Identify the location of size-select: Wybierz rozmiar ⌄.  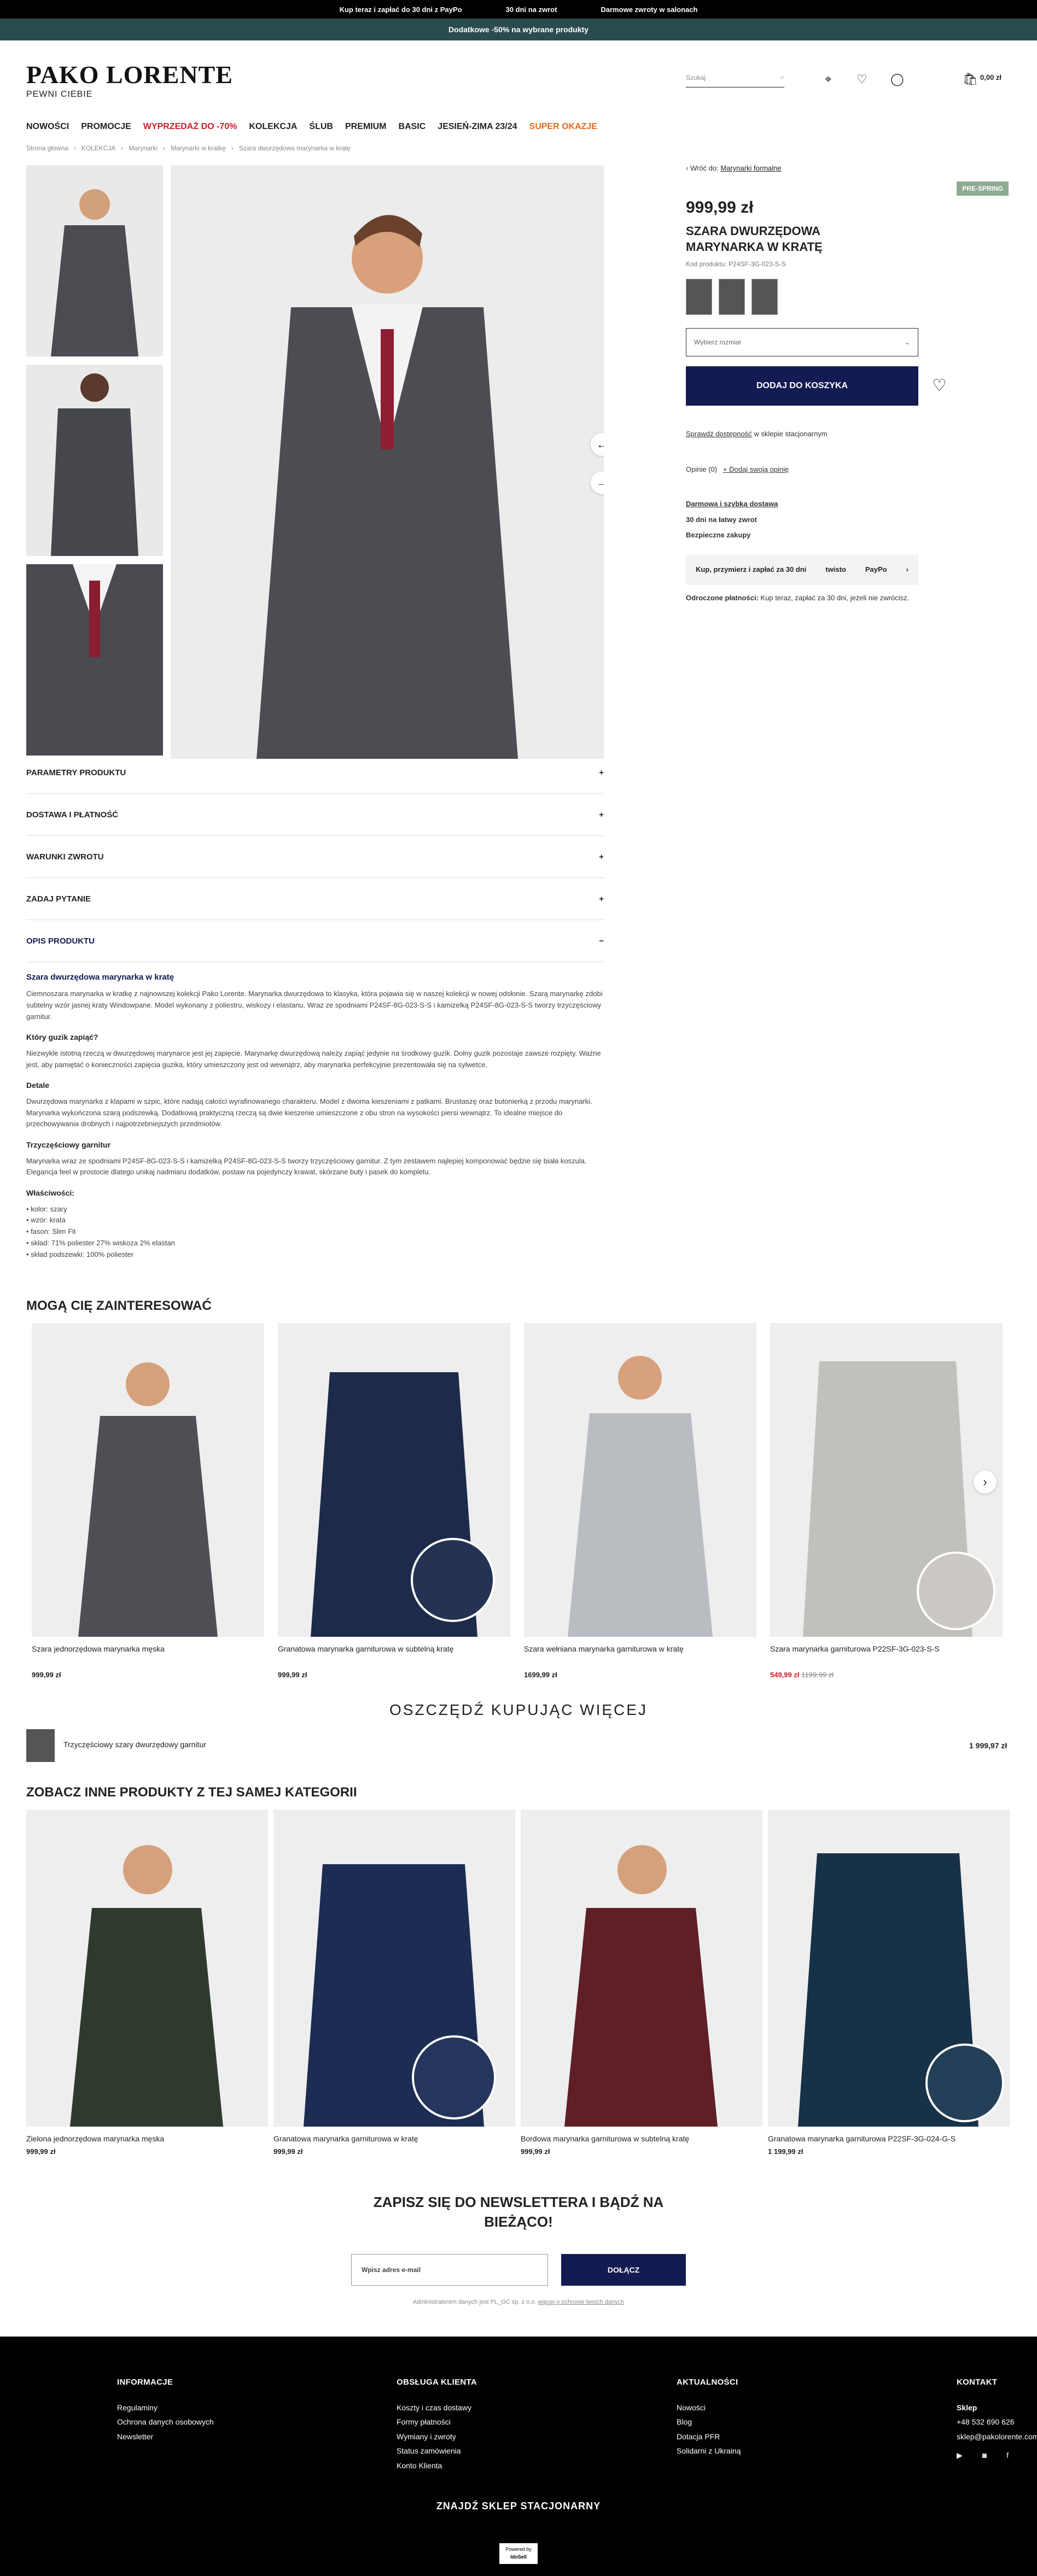
(802, 343).